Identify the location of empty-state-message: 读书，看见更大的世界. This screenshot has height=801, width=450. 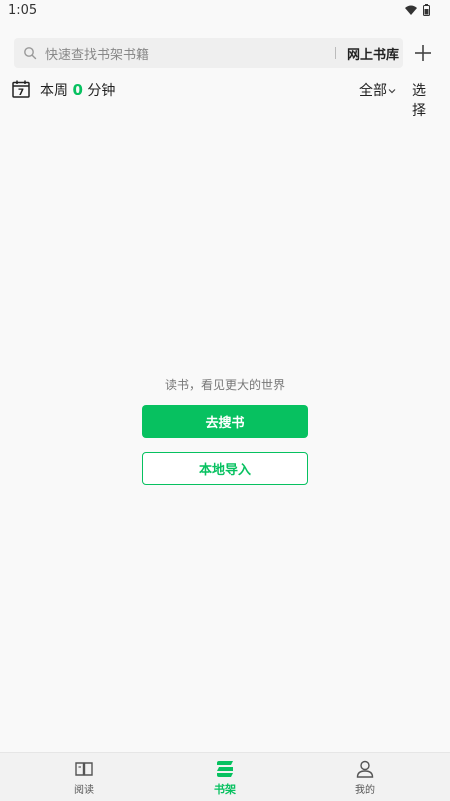
(224, 385).